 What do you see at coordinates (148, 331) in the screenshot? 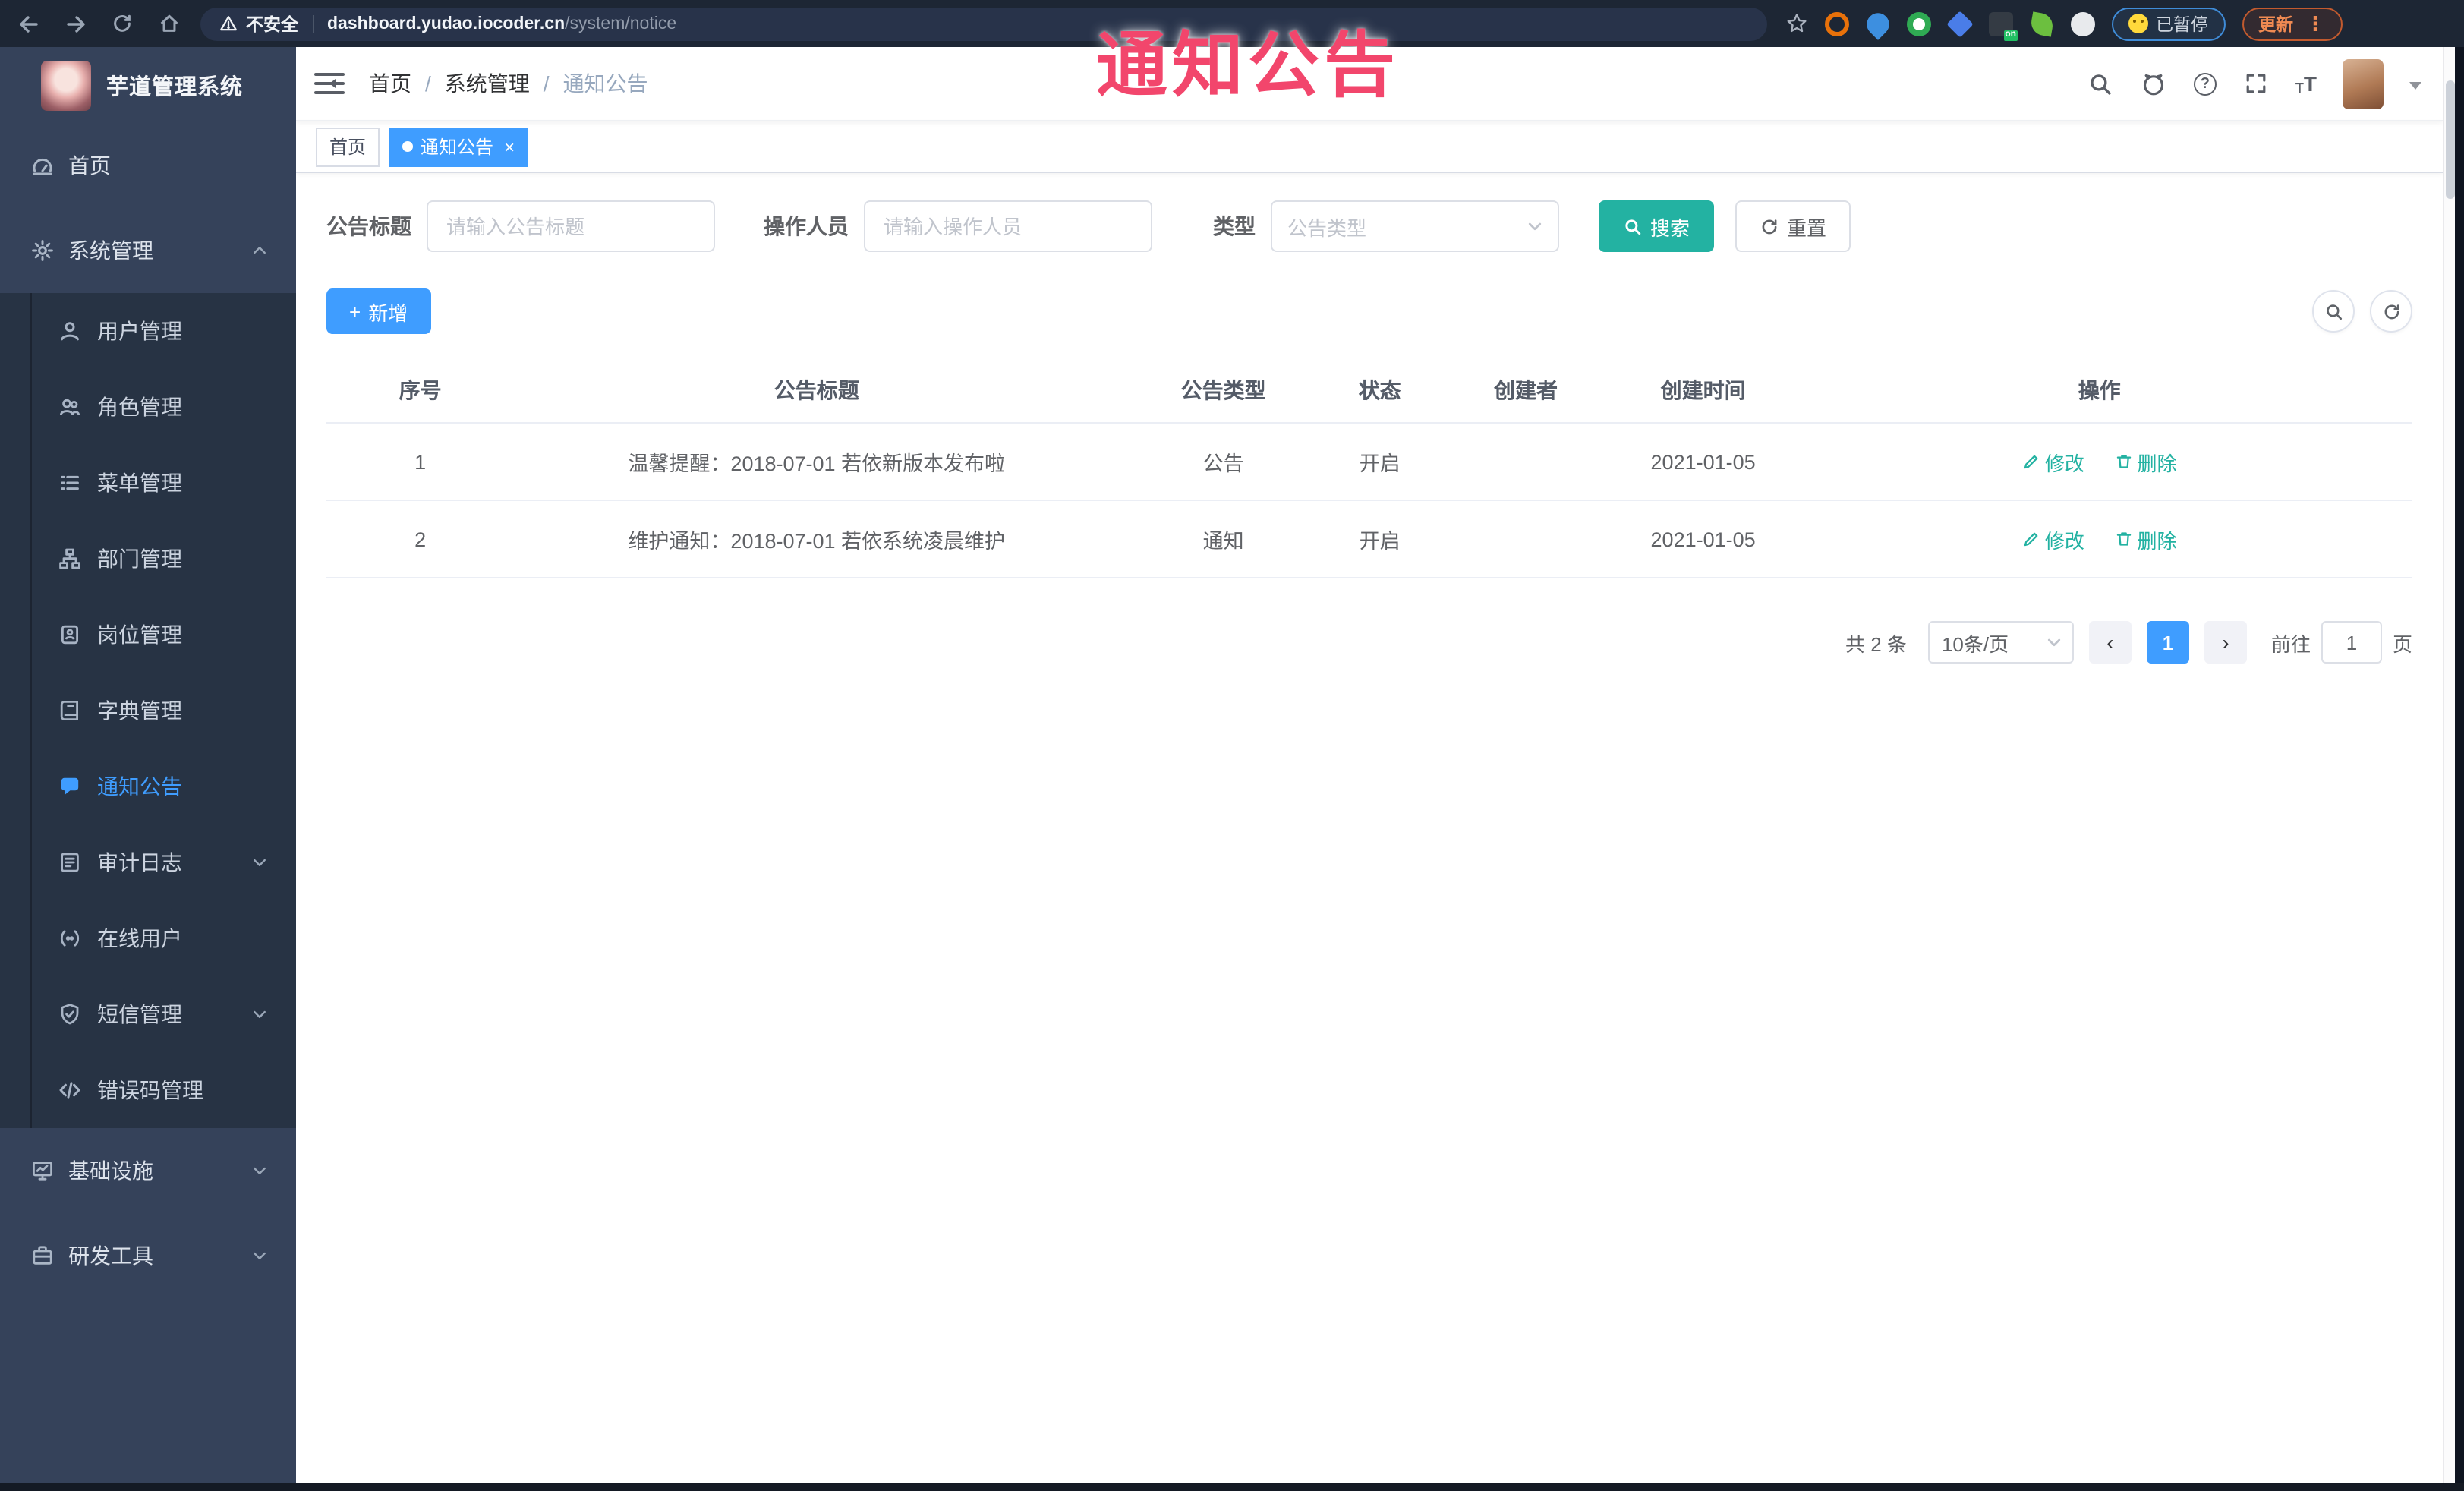
I see `sidebar-item-users: 用户管理` at bounding box center [148, 331].